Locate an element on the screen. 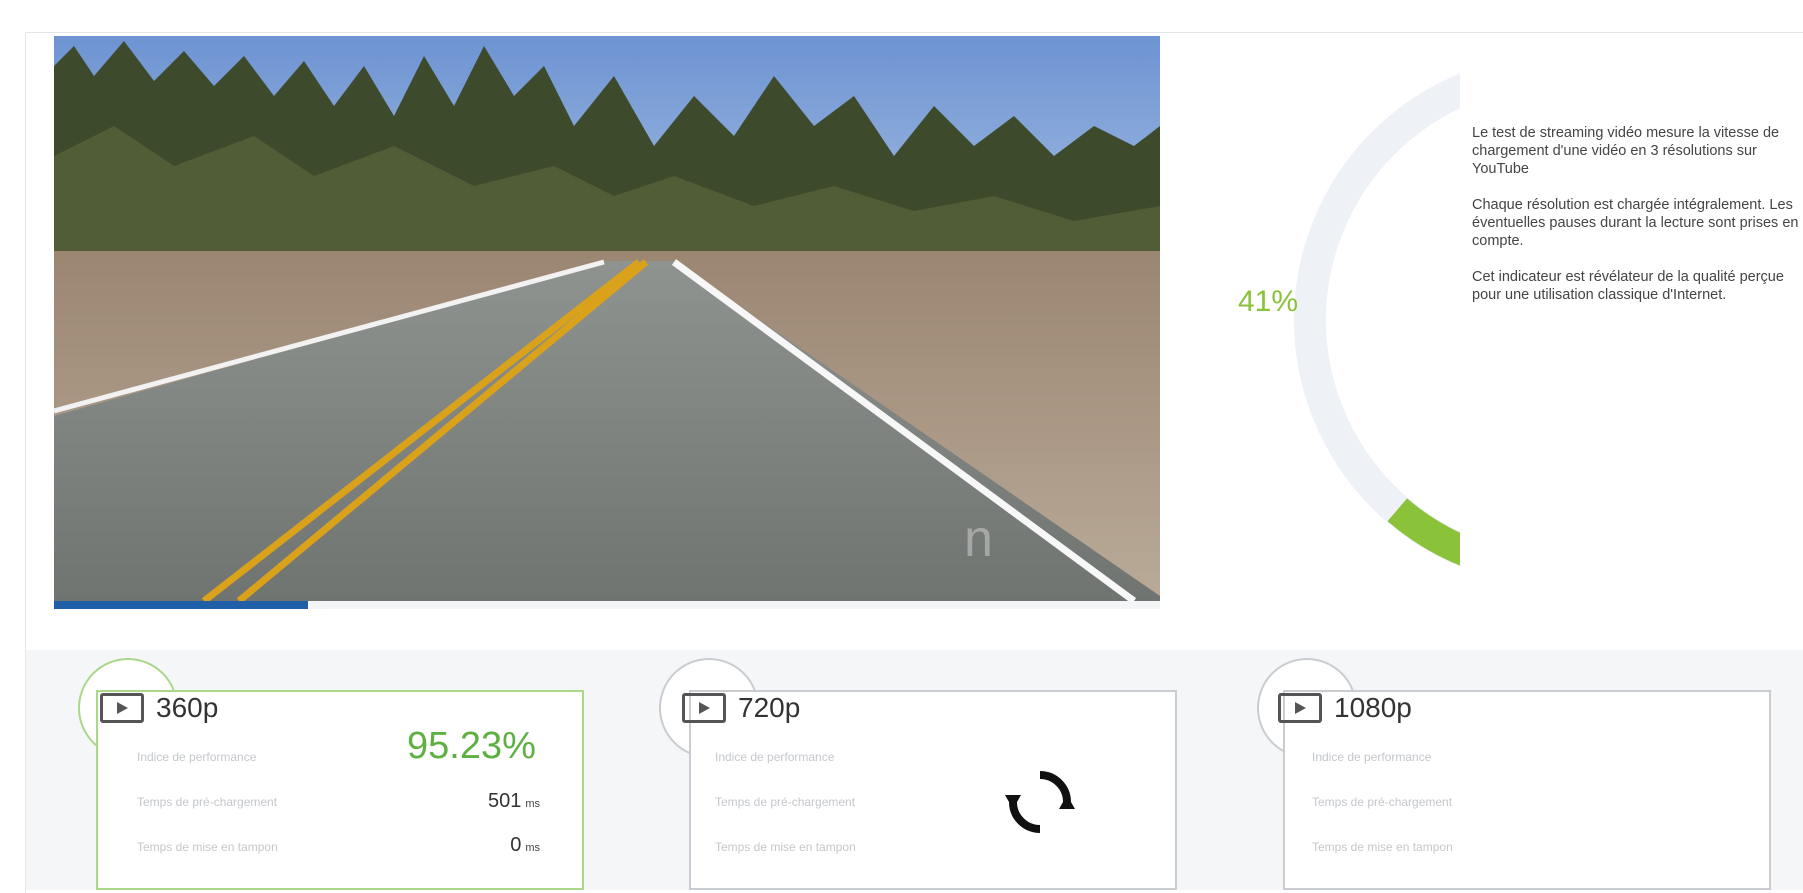  card-header-1080p: 1080p is located at coordinates (1345, 708).